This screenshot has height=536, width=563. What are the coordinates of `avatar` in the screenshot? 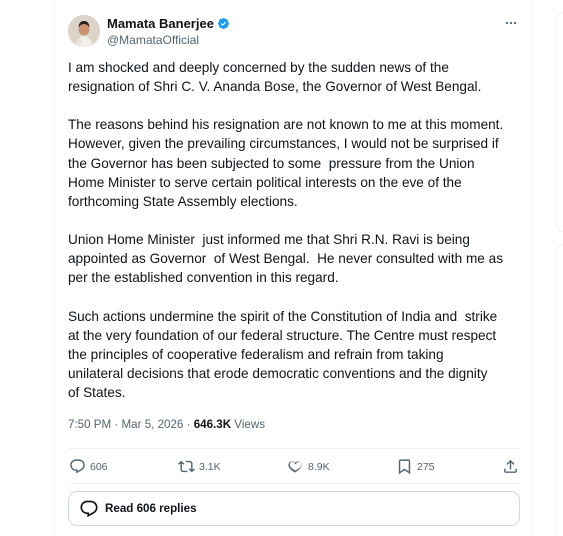 It's located at (84, 31).